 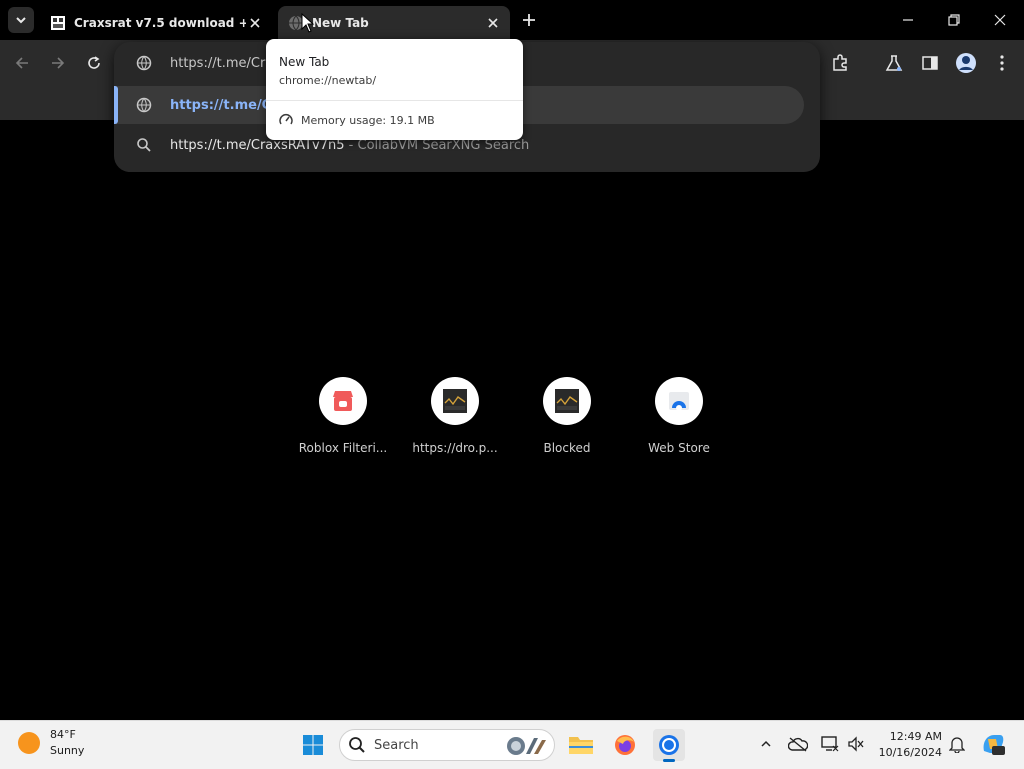 I want to click on close-window-button, so click(x=1000, y=20).